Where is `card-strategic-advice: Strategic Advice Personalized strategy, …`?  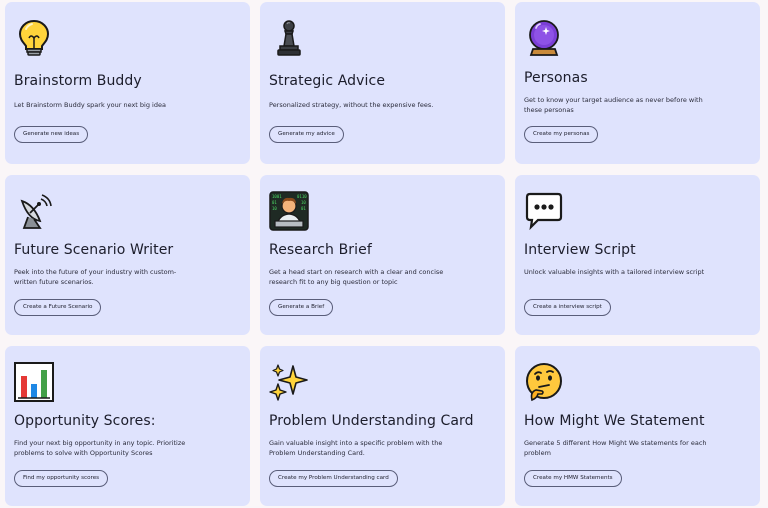
card-strategic-advice: Strategic Advice Personalized strategy, … is located at coordinates (382, 83).